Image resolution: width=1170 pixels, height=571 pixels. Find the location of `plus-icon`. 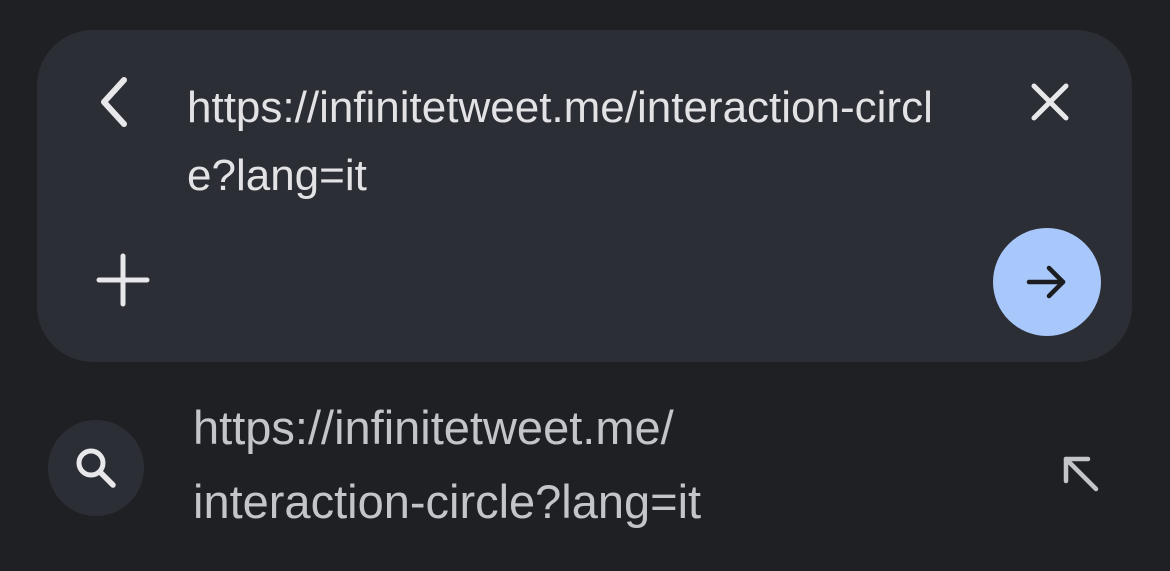

plus-icon is located at coordinates (123, 280).